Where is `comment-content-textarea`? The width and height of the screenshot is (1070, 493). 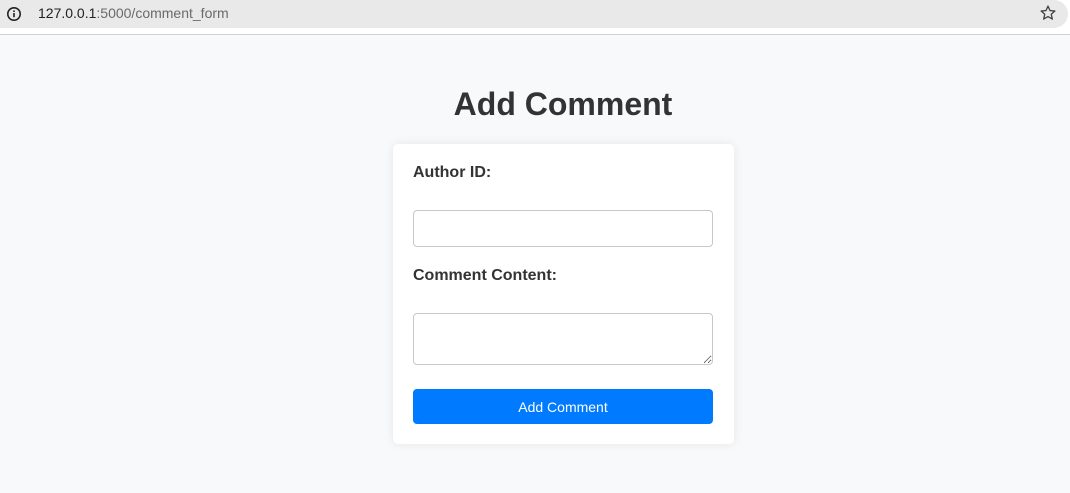 comment-content-textarea is located at coordinates (563, 339).